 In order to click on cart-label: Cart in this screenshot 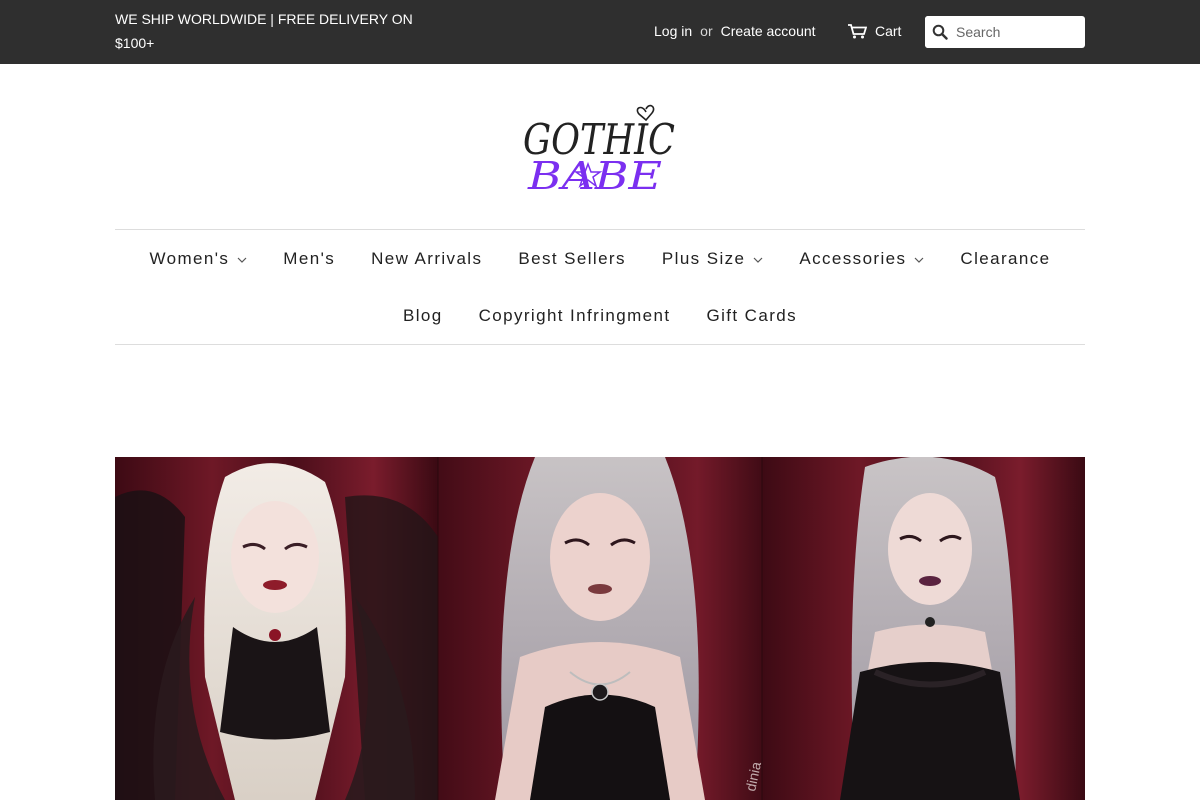, I will do `click(888, 31)`.